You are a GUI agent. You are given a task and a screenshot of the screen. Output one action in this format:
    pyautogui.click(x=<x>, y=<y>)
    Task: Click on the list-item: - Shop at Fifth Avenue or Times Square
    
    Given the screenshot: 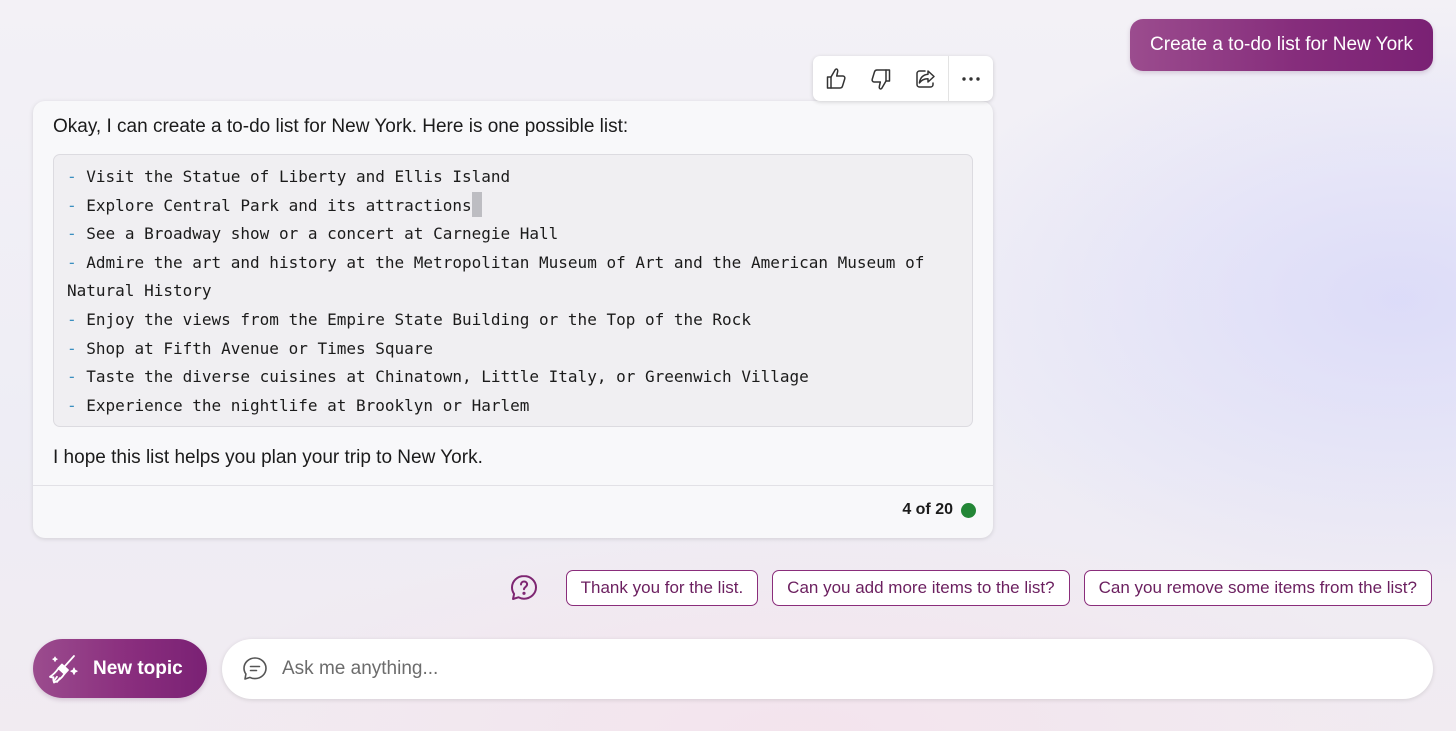 What is the action you would take?
    pyautogui.click(x=250, y=348)
    